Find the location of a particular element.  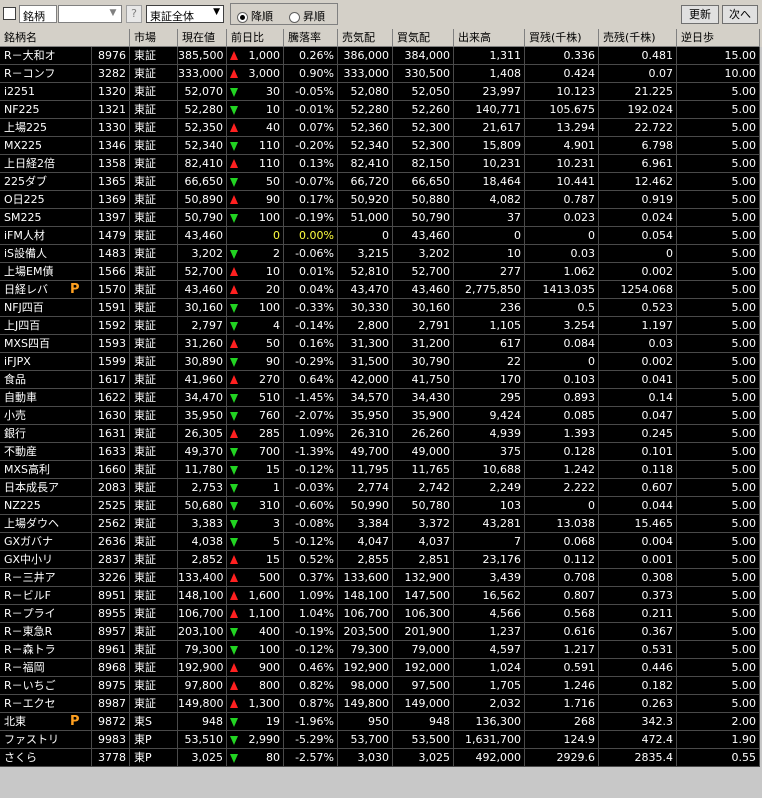

header-col-market: 市場 is located at coordinates (154, 38).